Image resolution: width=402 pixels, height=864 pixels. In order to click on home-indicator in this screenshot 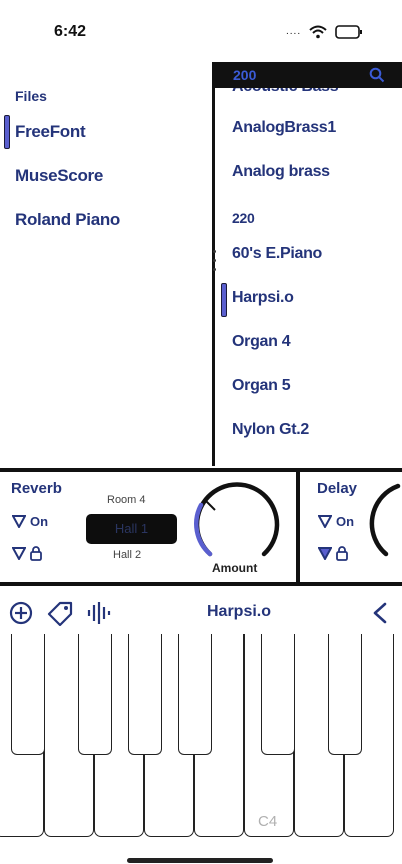, I will do `click(200, 860)`.